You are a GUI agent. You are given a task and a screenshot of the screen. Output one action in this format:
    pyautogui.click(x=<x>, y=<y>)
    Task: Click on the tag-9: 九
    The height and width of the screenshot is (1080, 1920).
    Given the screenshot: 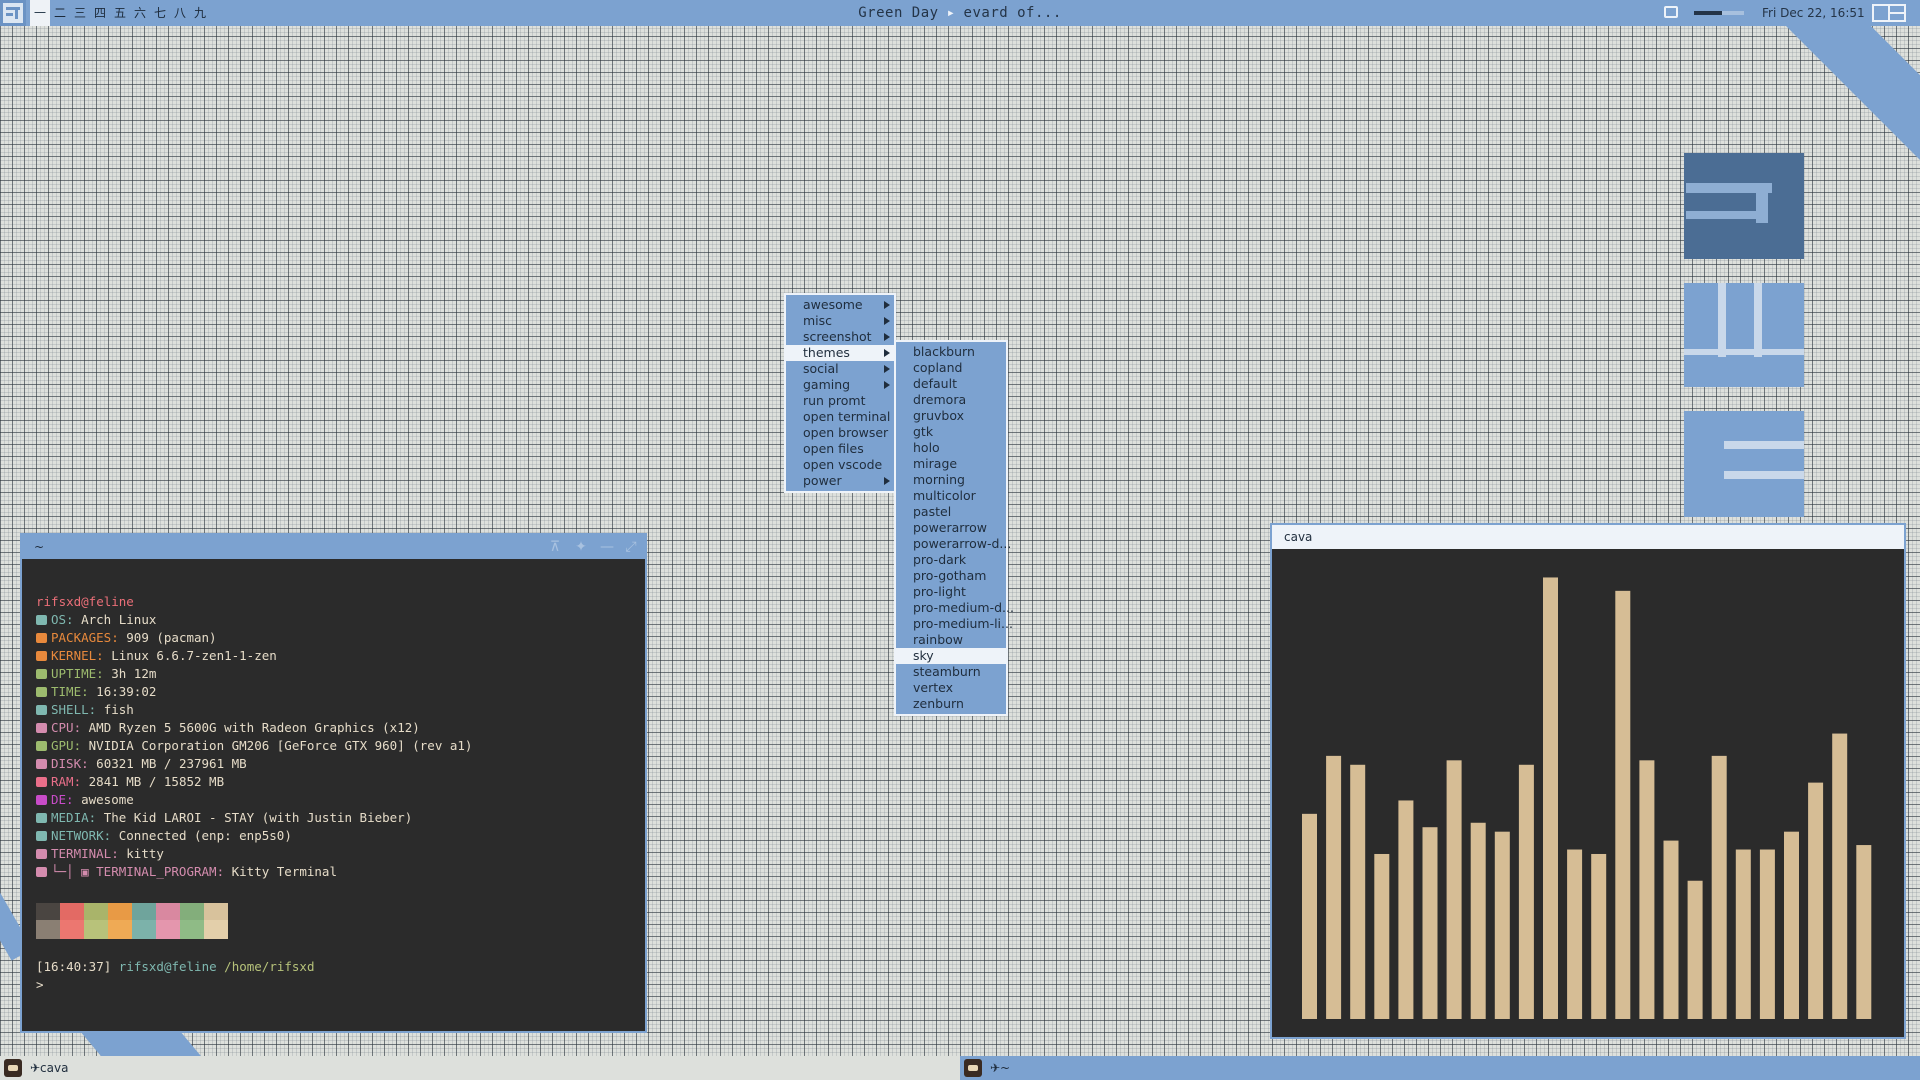 What is the action you would take?
    pyautogui.click(x=200, y=13)
    